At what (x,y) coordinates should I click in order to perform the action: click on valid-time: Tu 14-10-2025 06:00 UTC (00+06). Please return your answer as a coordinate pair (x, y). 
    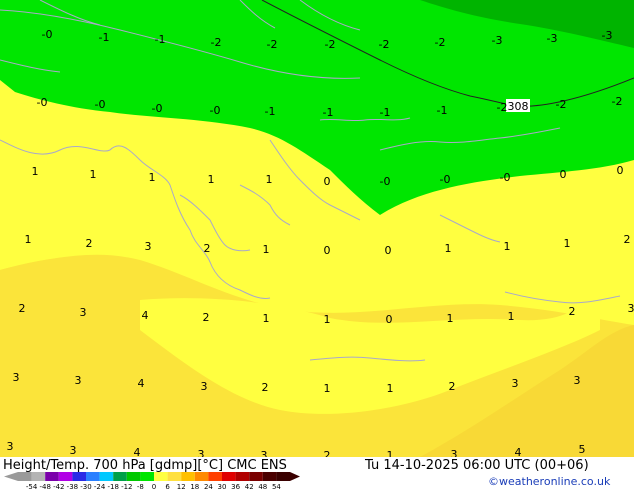
    Looking at the image, I should click on (477, 465).